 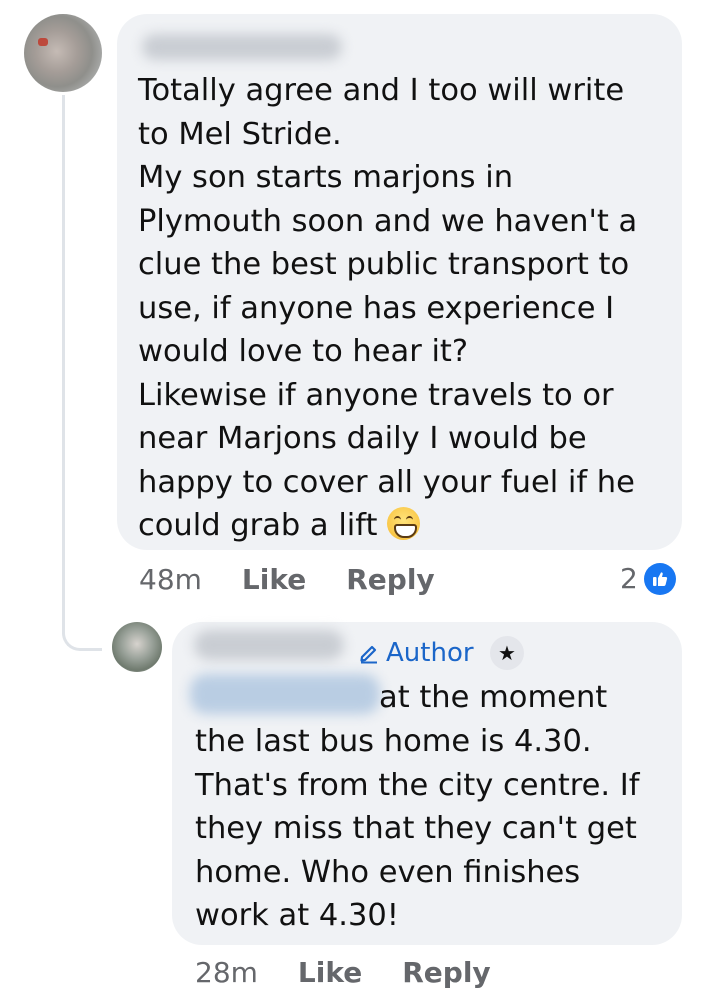 What do you see at coordinates (384, 264) in the screenshot?
I see `comment-line: clue the best public transport to` at bounding box center [384, 264].